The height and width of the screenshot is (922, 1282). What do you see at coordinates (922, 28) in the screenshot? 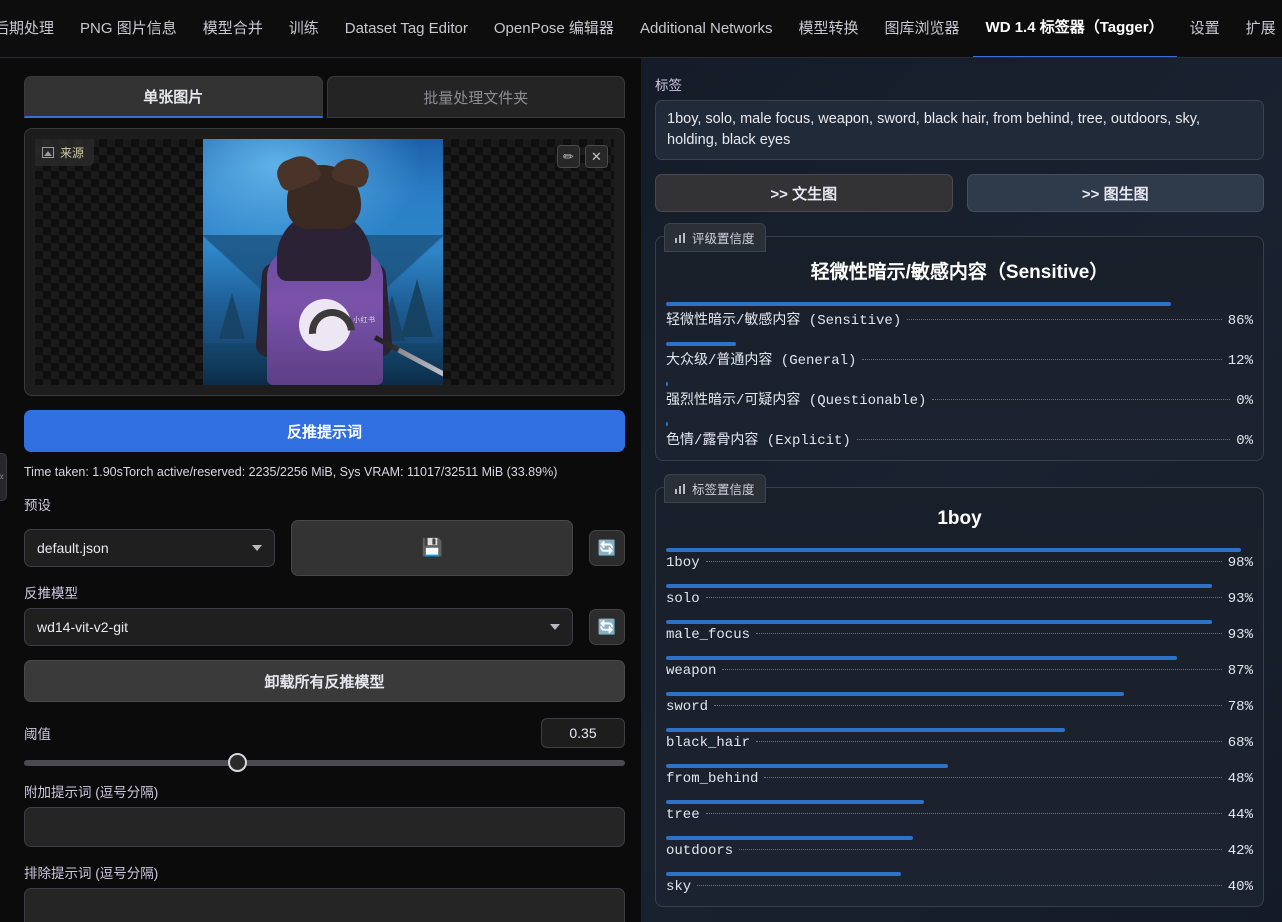
I see `nav-item-8: 图库浏览器` at bounding box center [922, 28].